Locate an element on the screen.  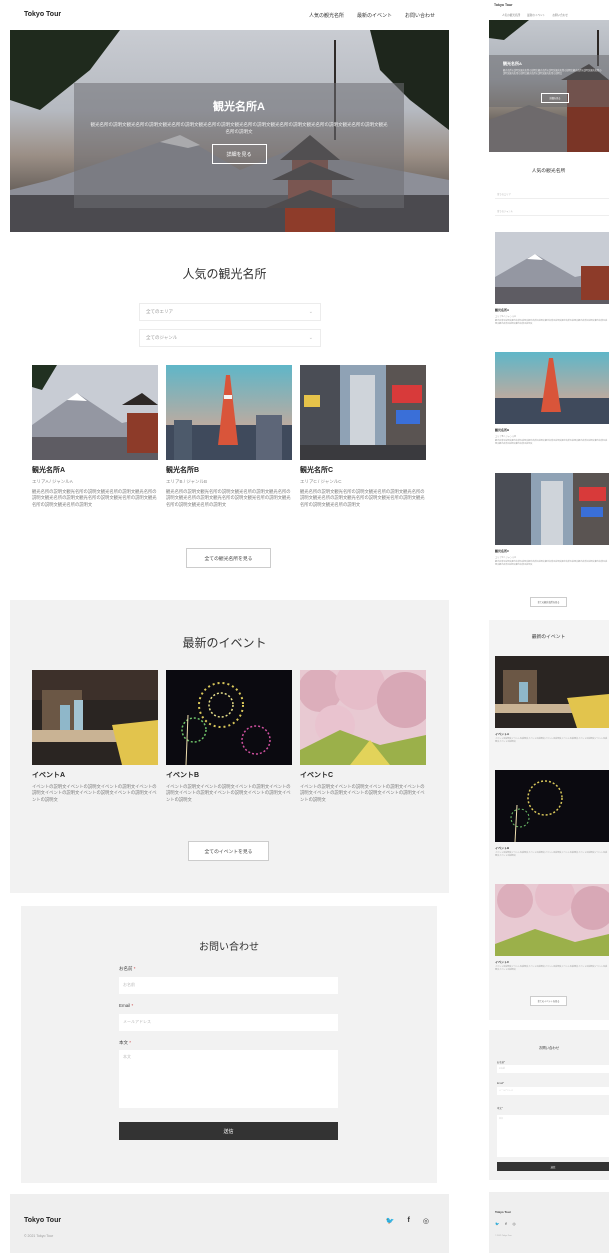
genre-filter-select: 全てのジャンル ⌄ is located at coordinates (230, 338).